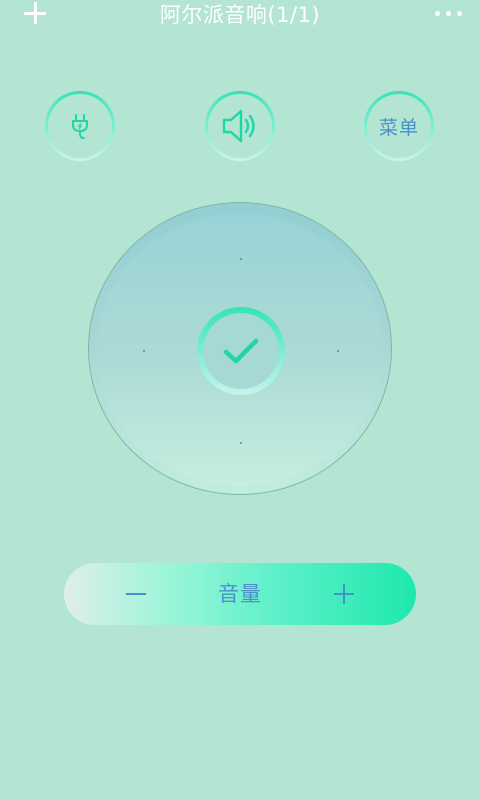  I want to click on volume-up-button, so click(344, 594).